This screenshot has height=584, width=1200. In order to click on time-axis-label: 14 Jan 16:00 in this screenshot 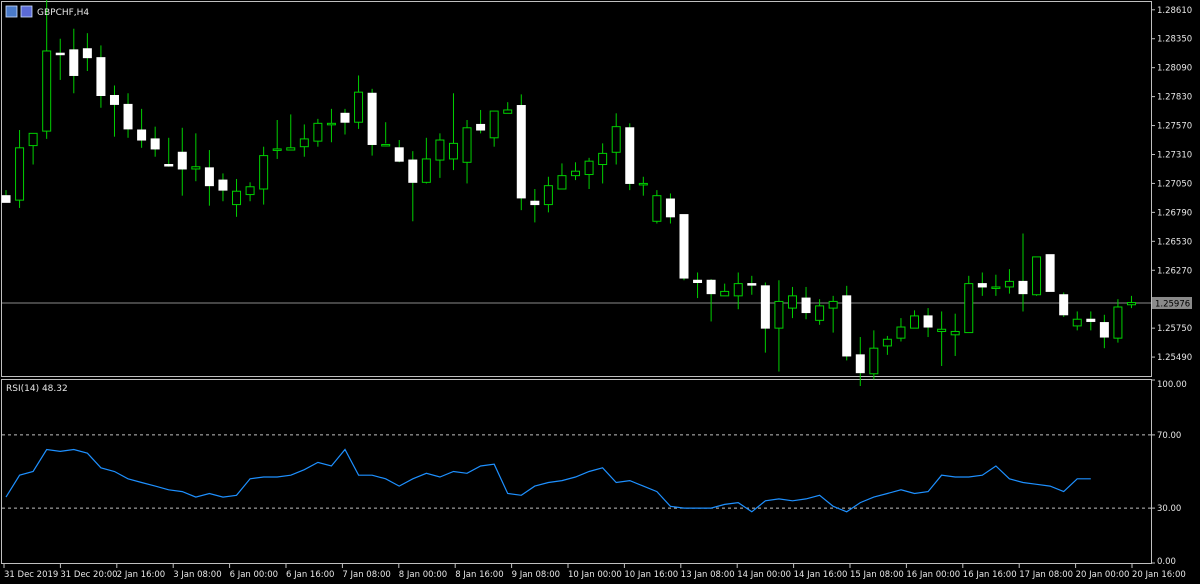, I will do `click(821, 575)`.